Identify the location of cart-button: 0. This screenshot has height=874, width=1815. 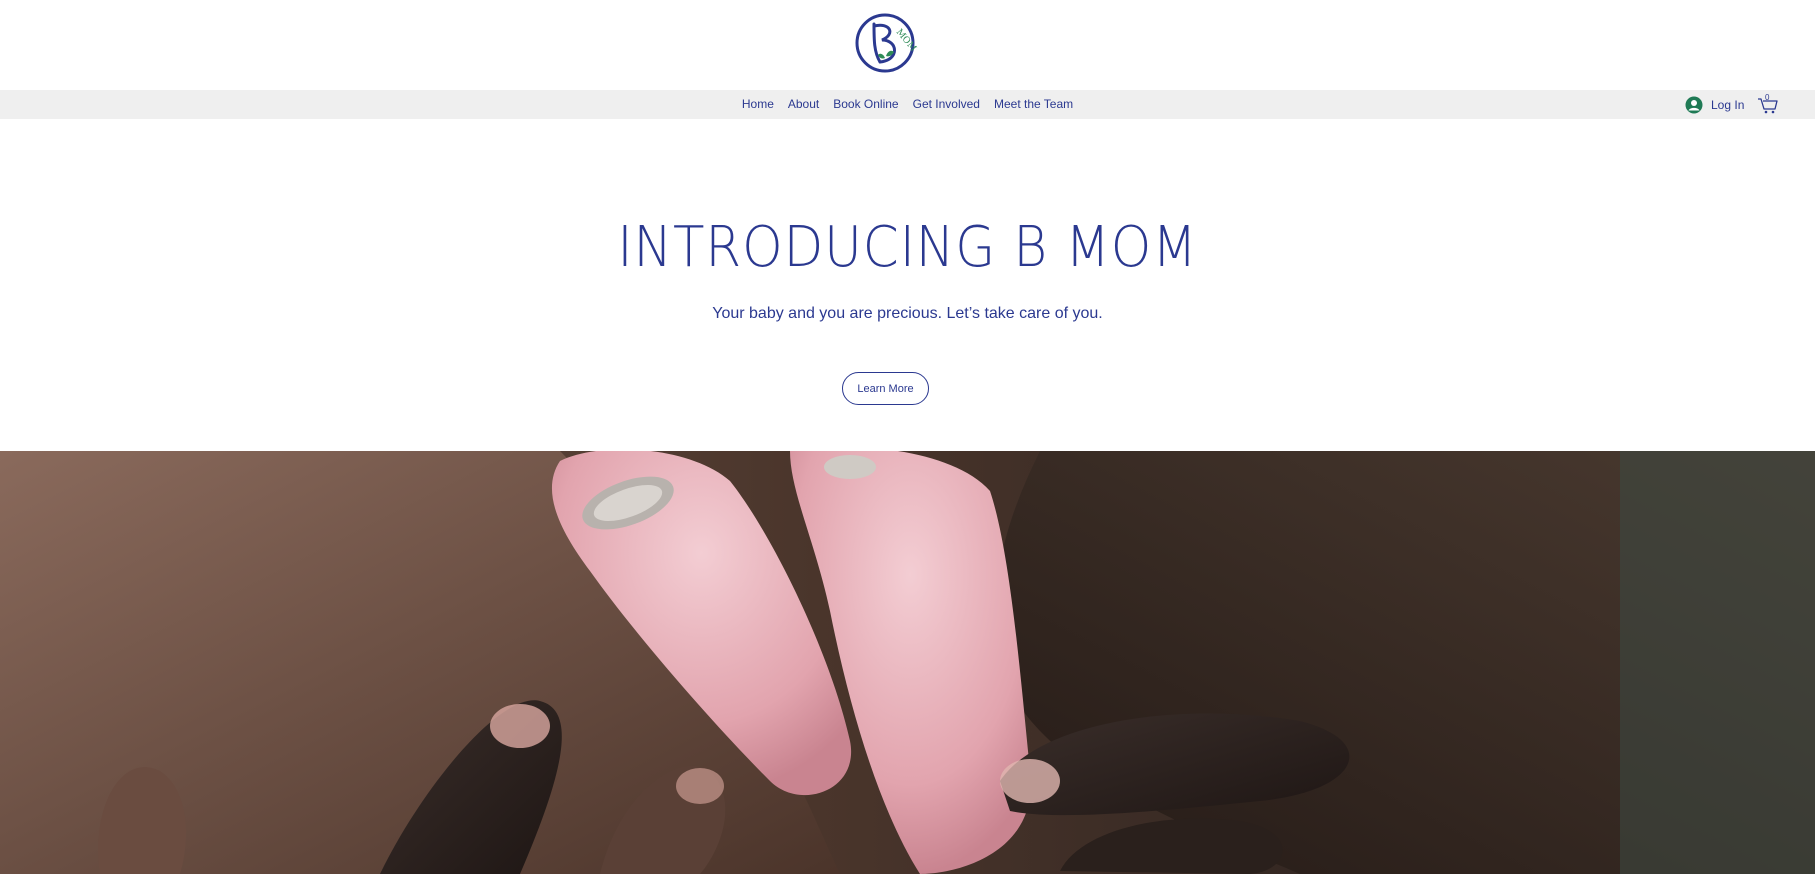
(1768, 104).